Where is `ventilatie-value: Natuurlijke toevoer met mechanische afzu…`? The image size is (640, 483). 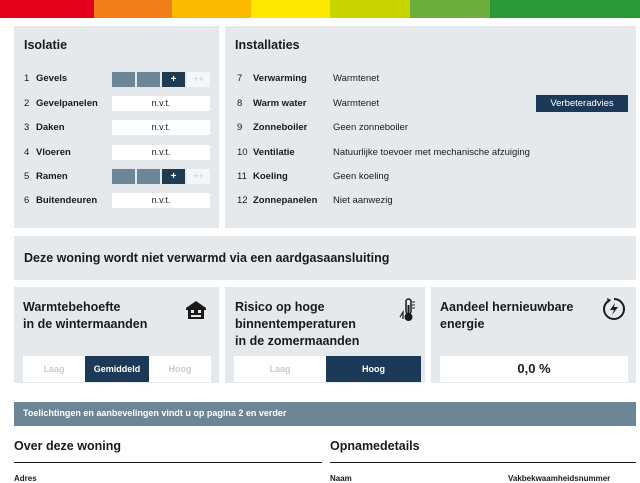
ventilatie-value: Natuurlijke toevoer met mechanische afzu… is located at coordinates (431, 152).